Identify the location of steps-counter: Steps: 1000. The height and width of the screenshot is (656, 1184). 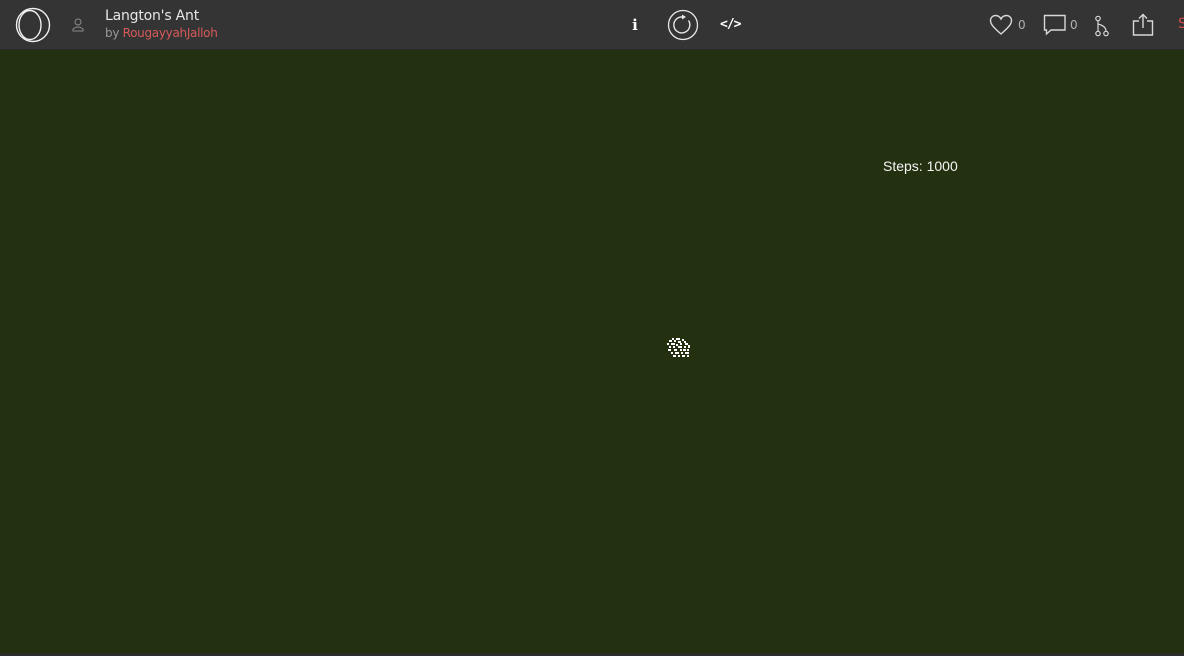
(920, 166).